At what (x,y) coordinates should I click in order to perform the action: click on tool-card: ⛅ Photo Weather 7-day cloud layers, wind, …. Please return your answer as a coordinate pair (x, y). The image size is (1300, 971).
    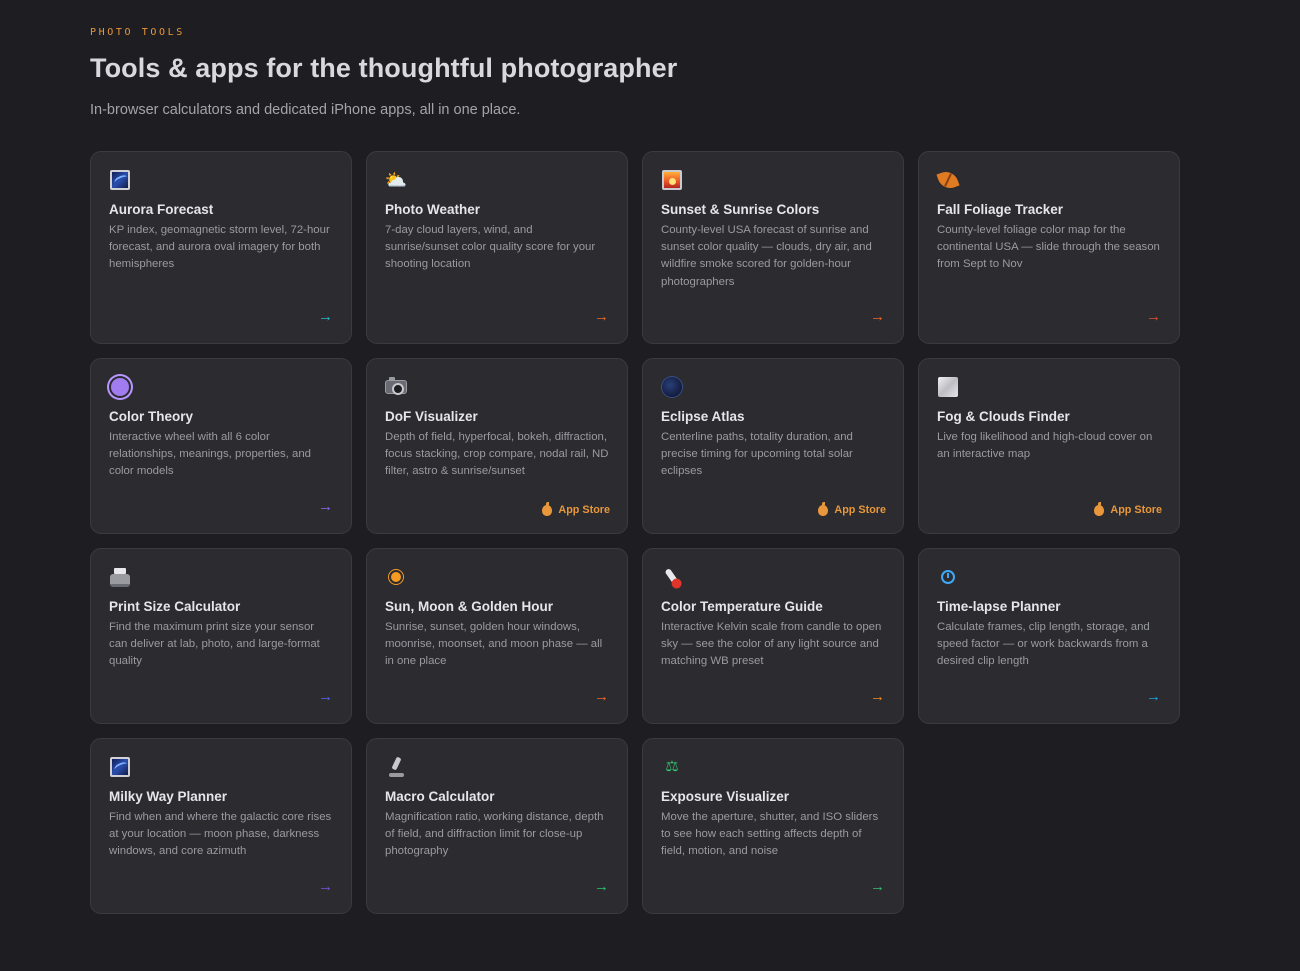
    Looking at the image, I should click on (497, 247).